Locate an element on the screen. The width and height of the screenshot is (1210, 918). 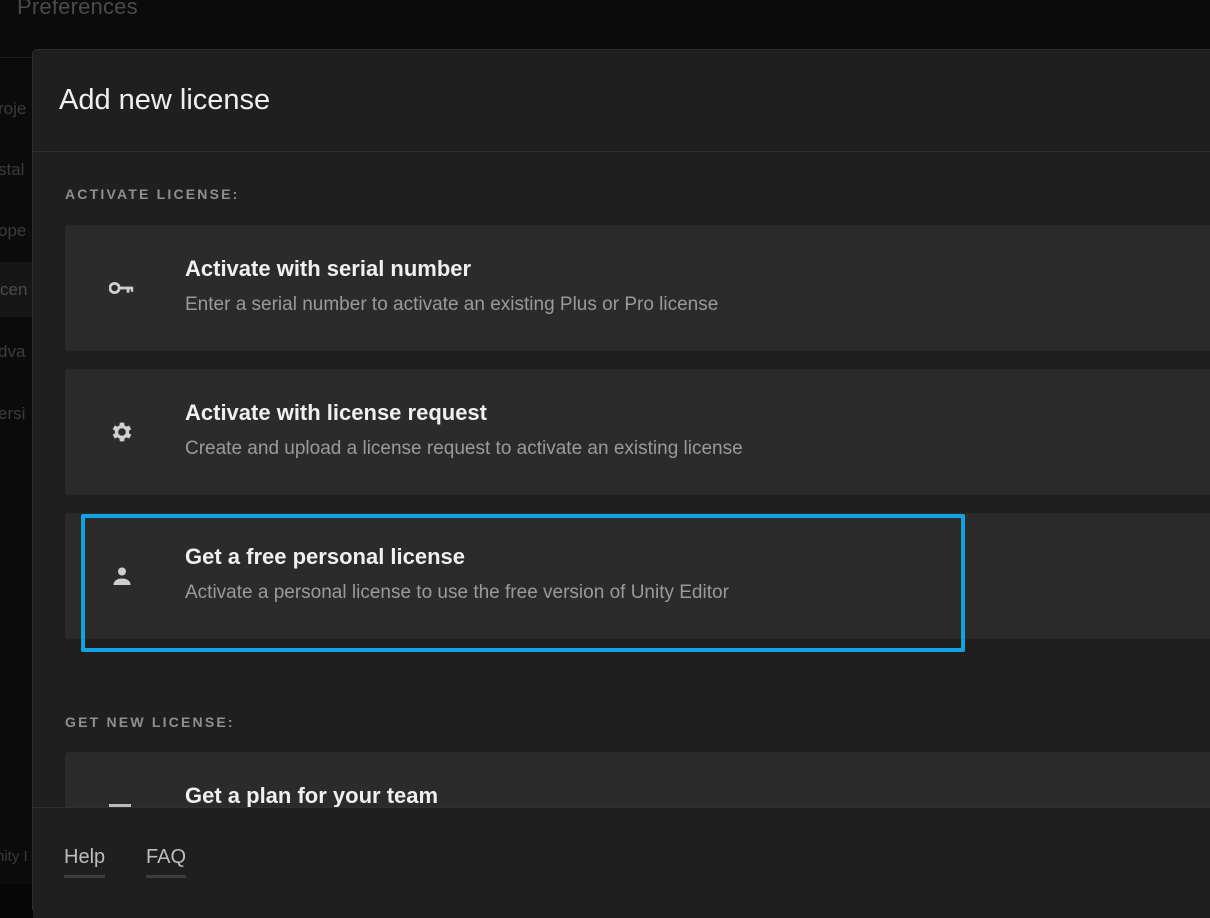
preferences-title: Preferences is located at coordinates (77, 9).